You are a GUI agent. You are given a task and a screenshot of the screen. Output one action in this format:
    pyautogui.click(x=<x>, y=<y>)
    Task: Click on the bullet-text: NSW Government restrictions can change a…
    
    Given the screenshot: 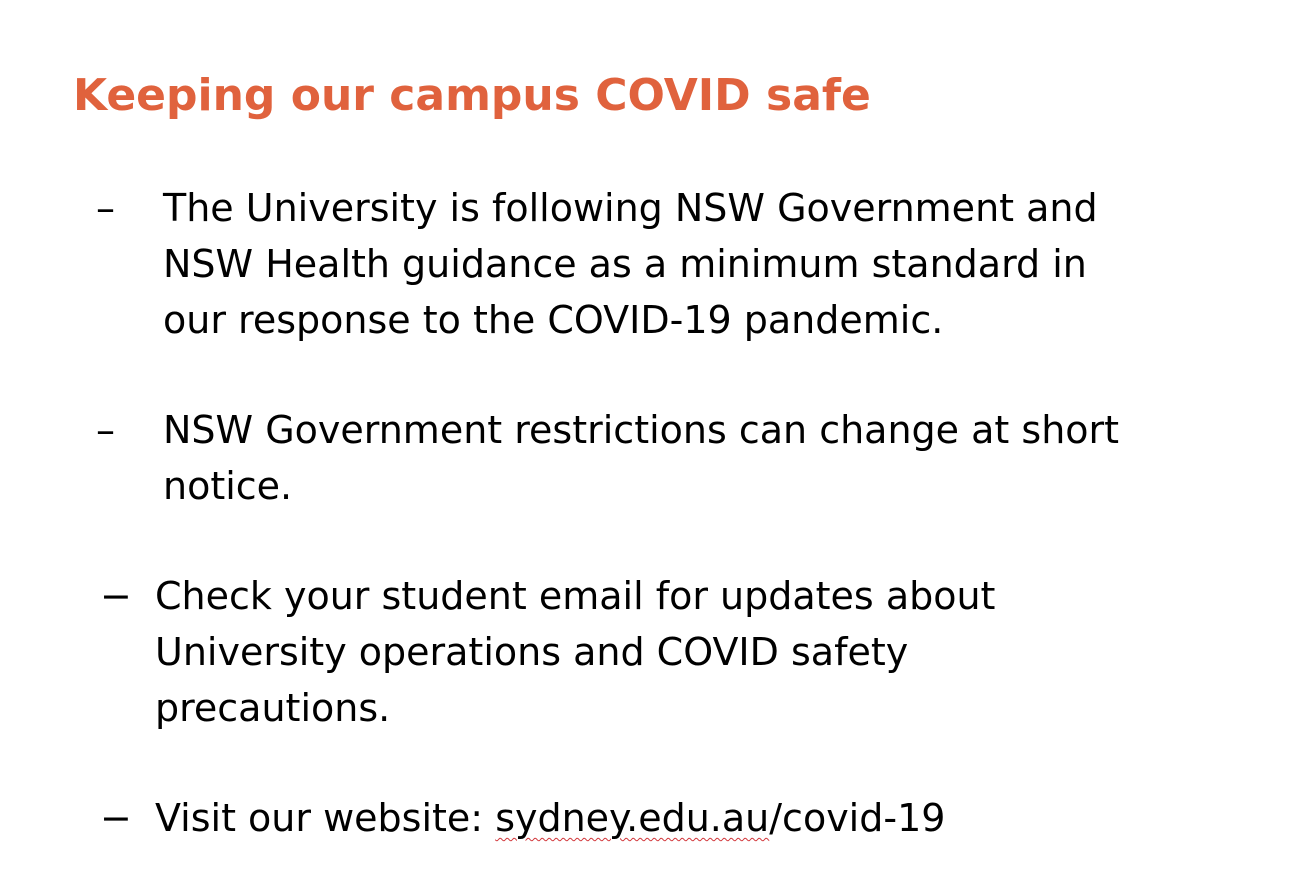 What is the action you would take?
    pyautogui.click(x=641, y=458)
    